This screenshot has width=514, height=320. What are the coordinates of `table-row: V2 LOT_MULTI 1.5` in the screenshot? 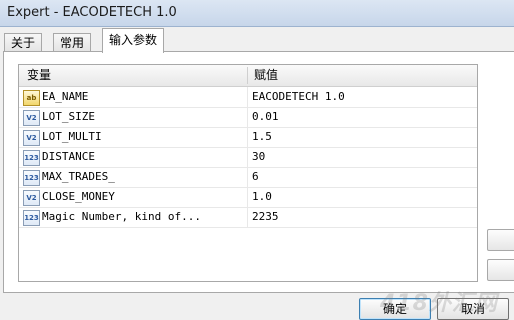 It's located at (248, 137).